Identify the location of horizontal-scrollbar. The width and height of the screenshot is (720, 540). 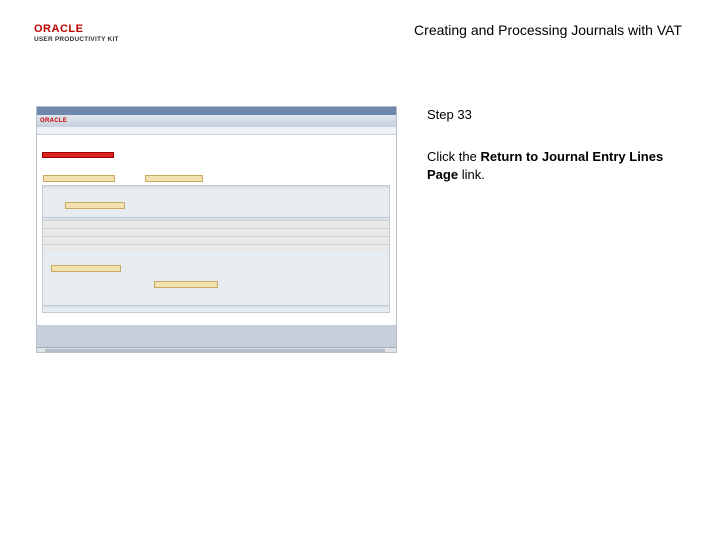
(216, 349).